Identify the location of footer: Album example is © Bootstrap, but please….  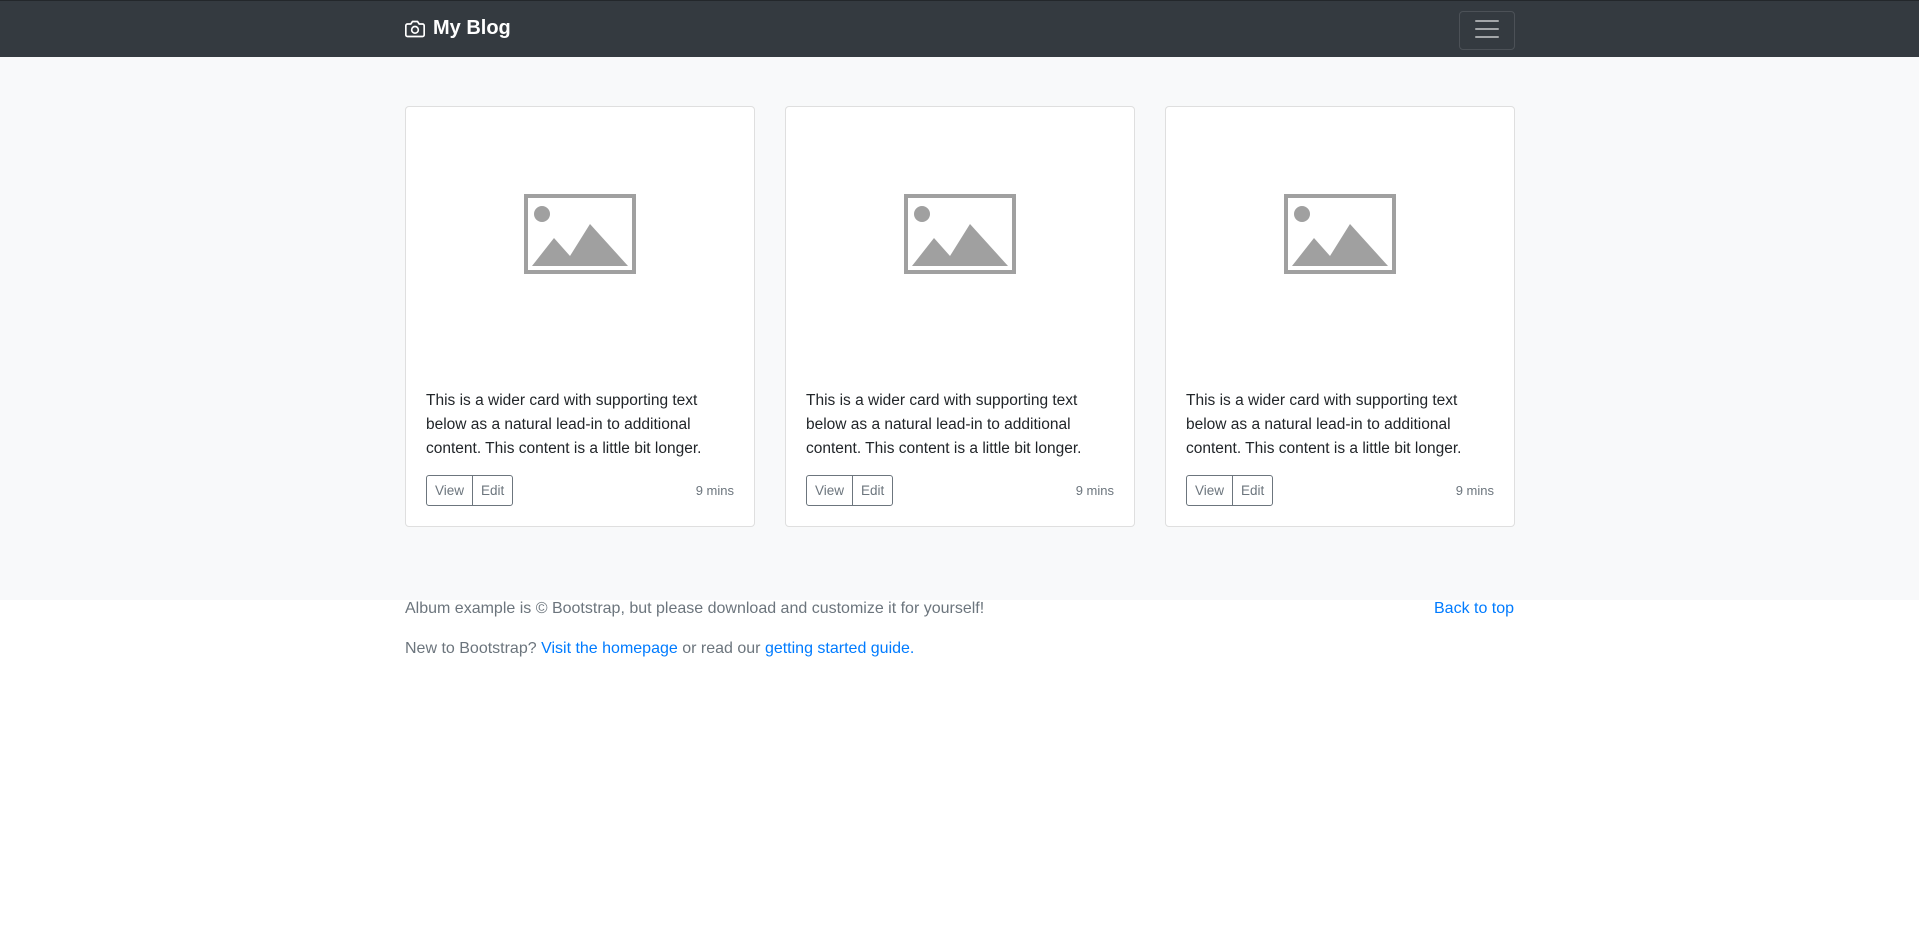
(959, 640).